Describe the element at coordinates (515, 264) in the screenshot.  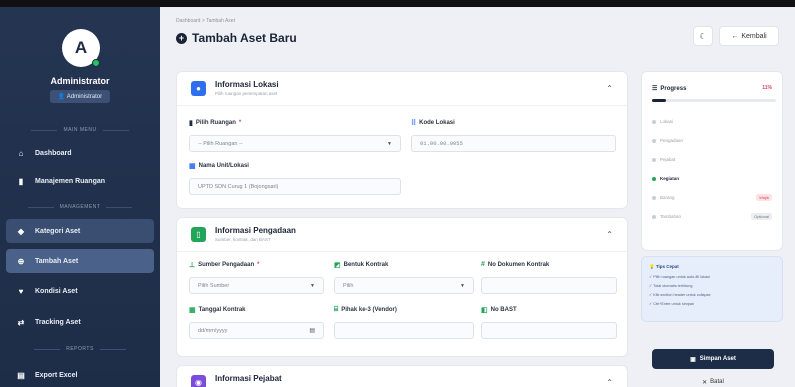
I see `label-no-dokumen-kontrak: # No Dokumen Kontrak` at that location.